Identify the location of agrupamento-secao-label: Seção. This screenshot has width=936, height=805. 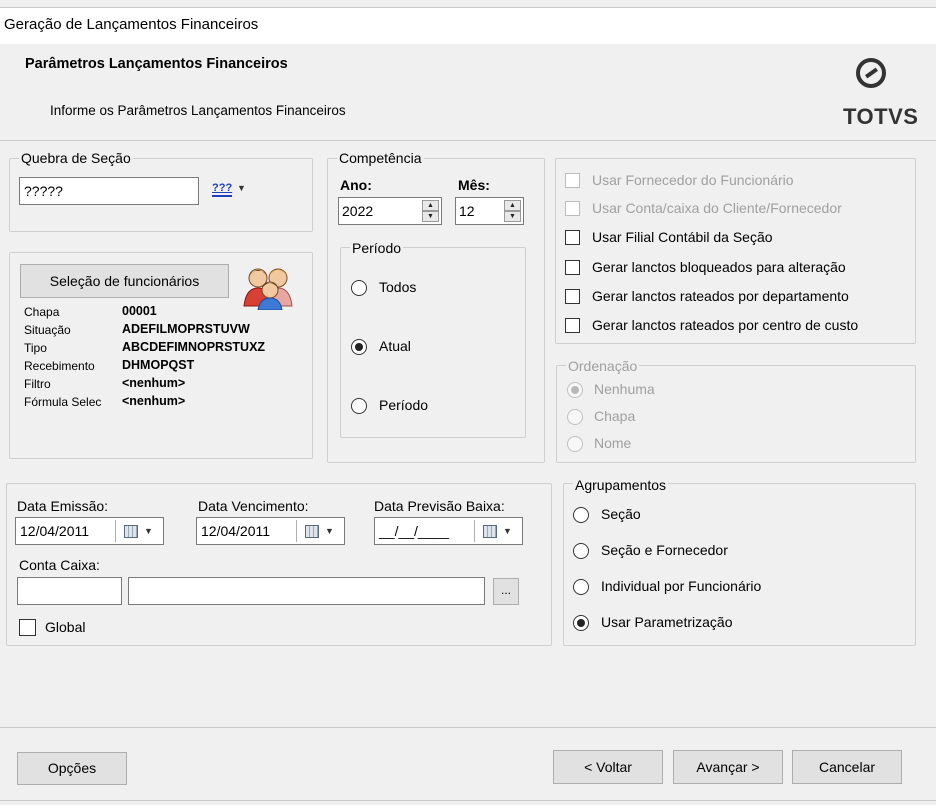
(621, 514).